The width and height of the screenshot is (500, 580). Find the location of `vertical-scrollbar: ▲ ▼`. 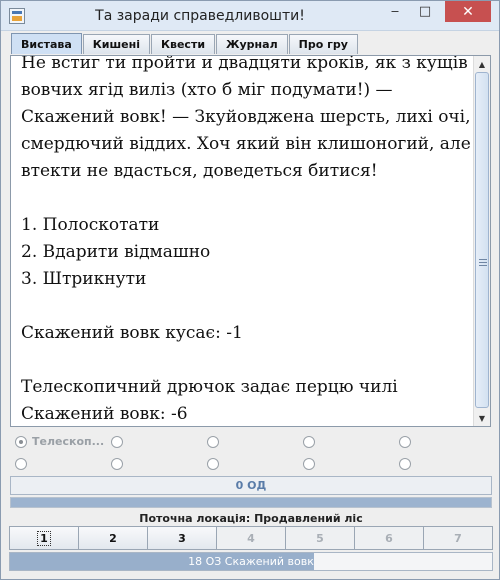

vertical-scrollbar: ▲ ▼ is located at coordinates (481, 241).